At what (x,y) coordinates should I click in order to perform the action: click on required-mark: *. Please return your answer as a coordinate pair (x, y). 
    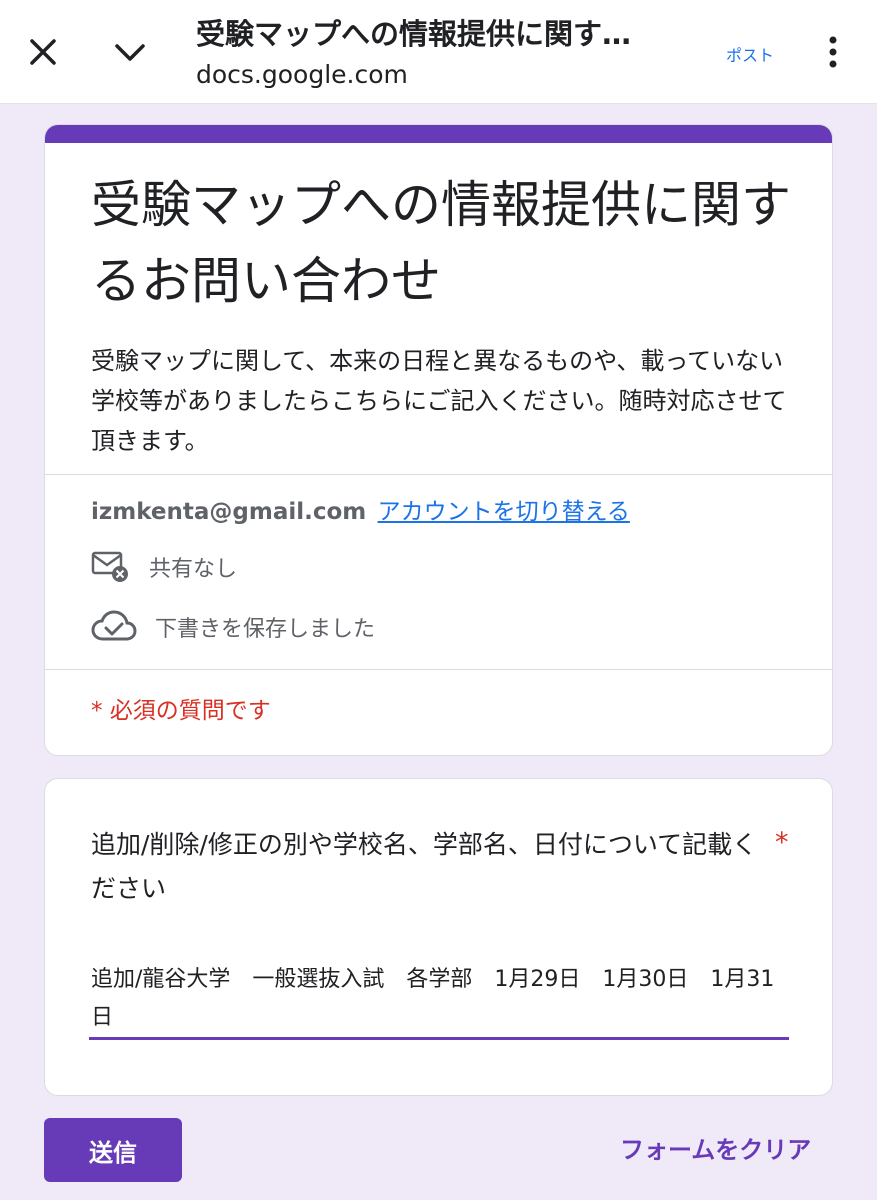
    Looking at the image, I should click on (782, 842).